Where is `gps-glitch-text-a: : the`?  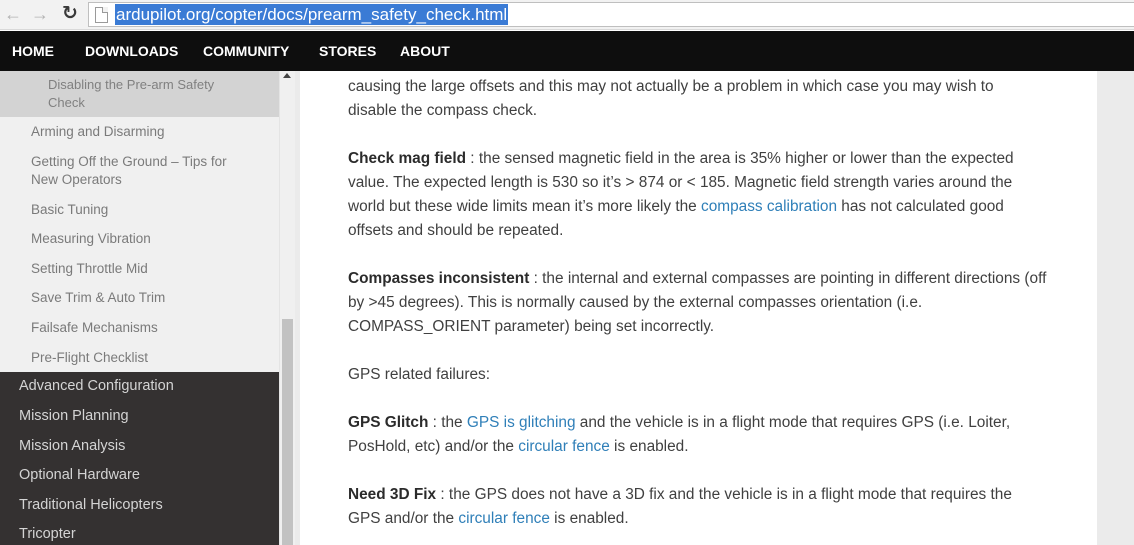
gps-glitch-text-a: : the is located at coordinates (447, 422).